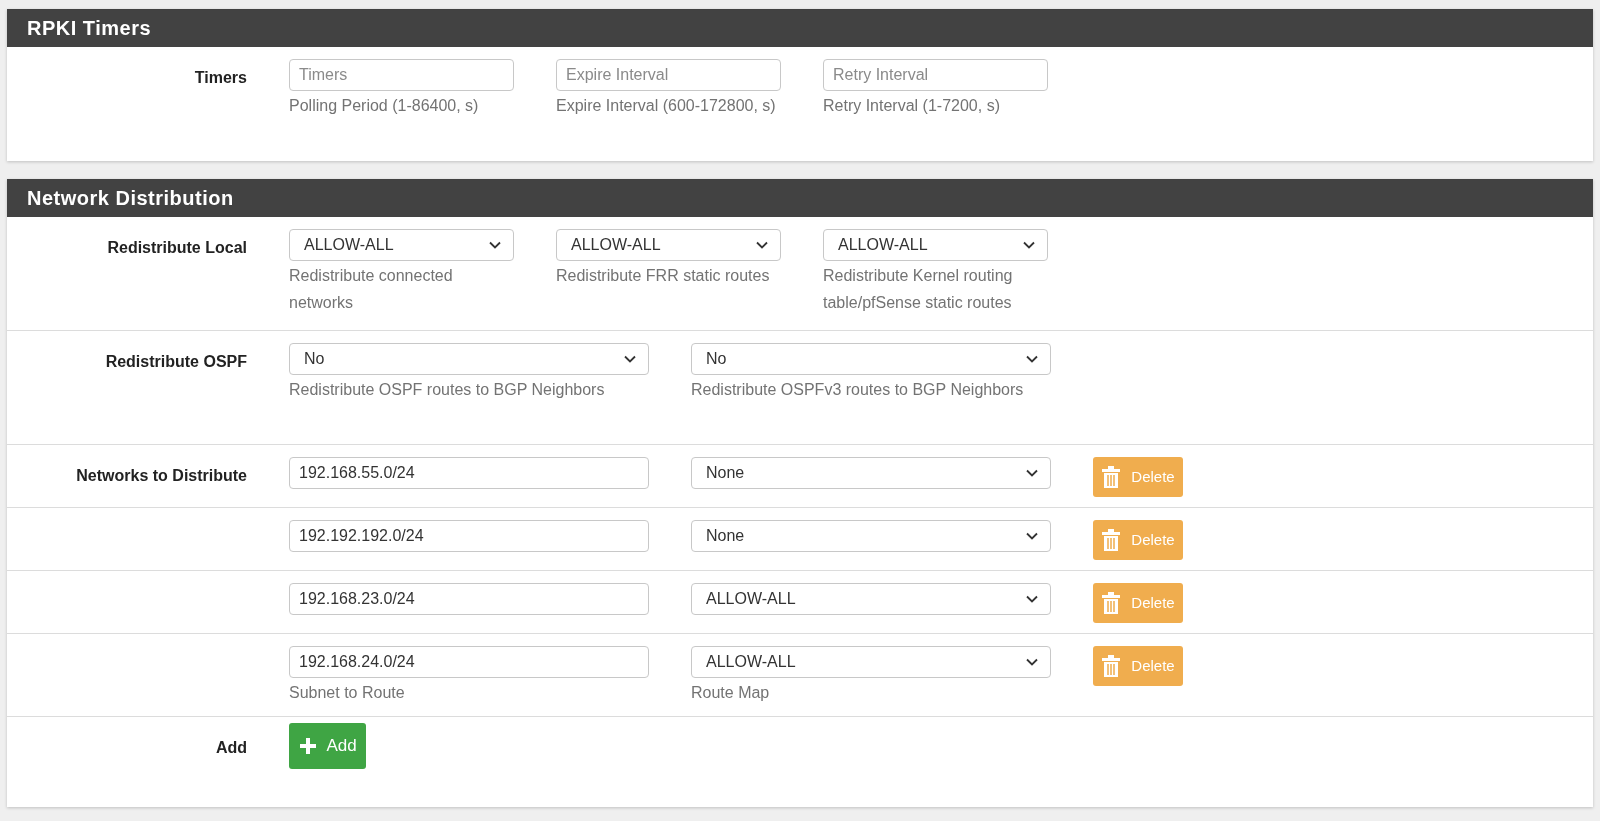 Image resolution: width=1600 pixels, height=821 pixels. Describe the element at coordinates (918, 289) in the screenshot. I see `help-text: Redistribute Kernel routing table/pfSense static routes` at that location.